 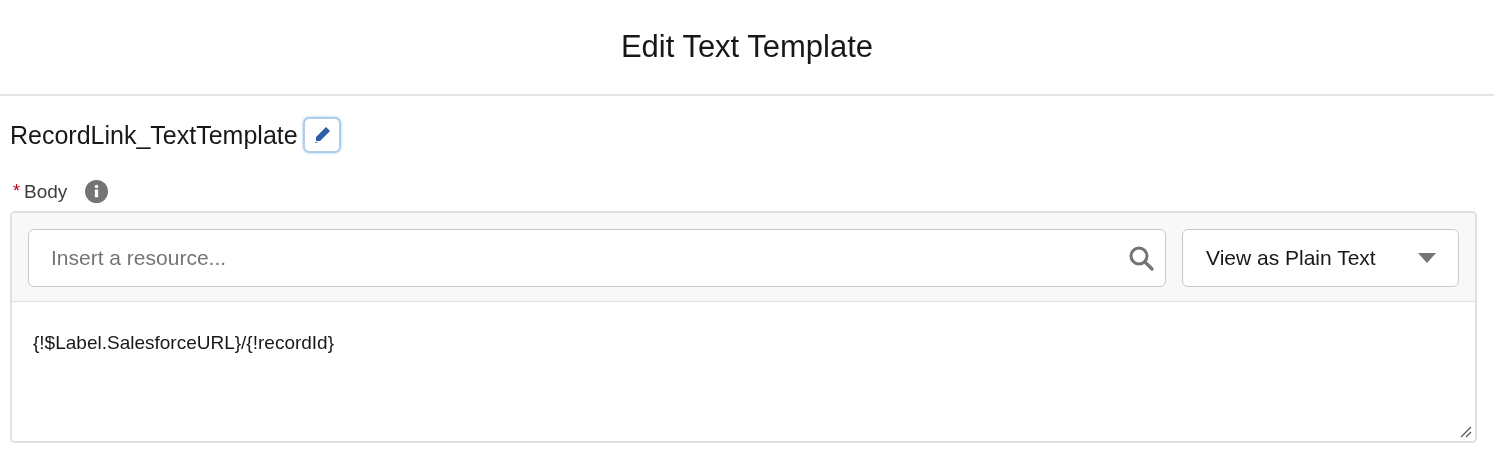 I want to click on search-icon, so click(x=1141, y=258).